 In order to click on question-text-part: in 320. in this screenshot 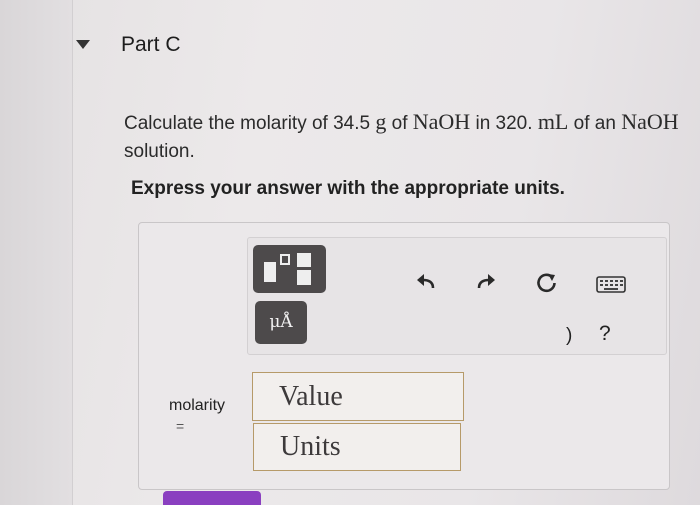, I will do `click(504, 123)`.